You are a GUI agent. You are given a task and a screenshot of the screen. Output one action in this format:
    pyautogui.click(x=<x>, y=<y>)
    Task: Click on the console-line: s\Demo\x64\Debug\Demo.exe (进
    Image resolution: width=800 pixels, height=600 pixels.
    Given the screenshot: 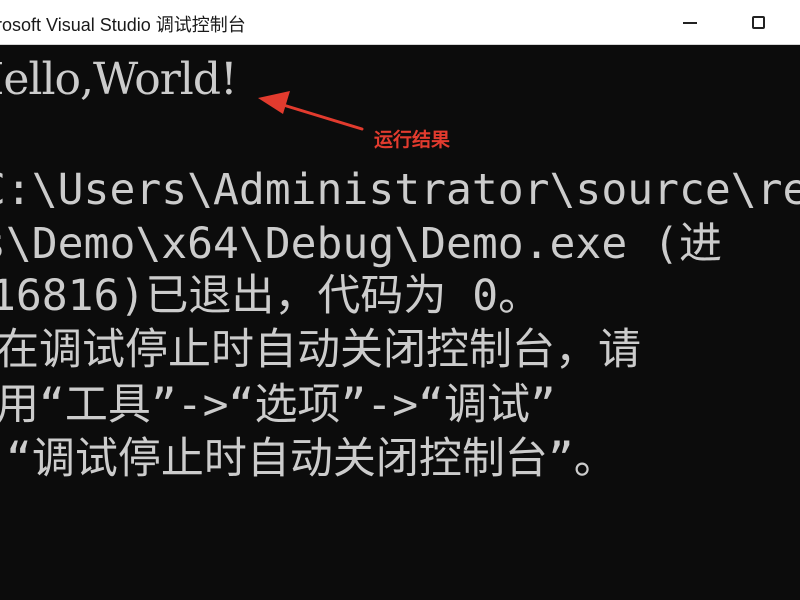 What is the action you would take?
    pyautogui.click(x=361, y=244)
    